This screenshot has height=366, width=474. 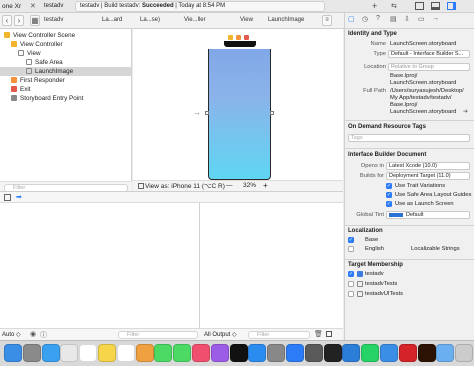 What do you see at coordinates (389, 195) in the screenshot?
I see `safe-area-checkbox: ✓` at bounding box center [389, 195].